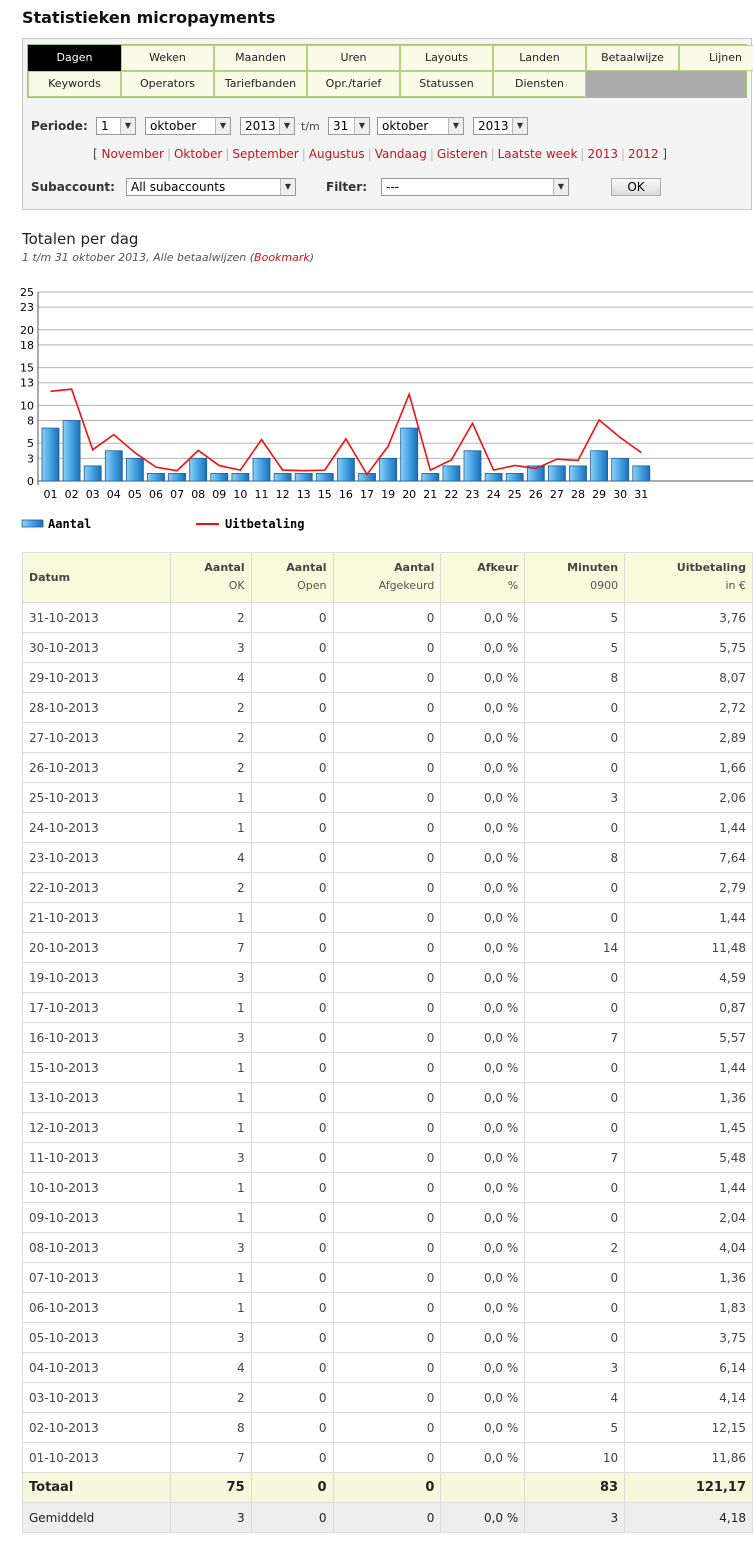  Describe the element at coordinates (575, 1427) in the screenshot. I see `cell-minuten: 5` at that location.